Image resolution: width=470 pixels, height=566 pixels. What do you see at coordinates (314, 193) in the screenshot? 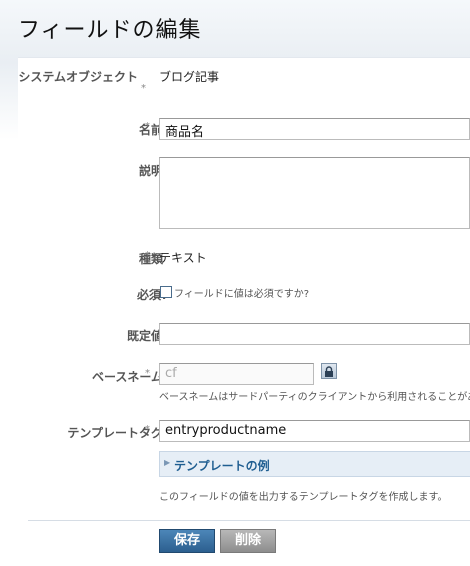
I see `description-textarea` at bounding box center [314, 193].